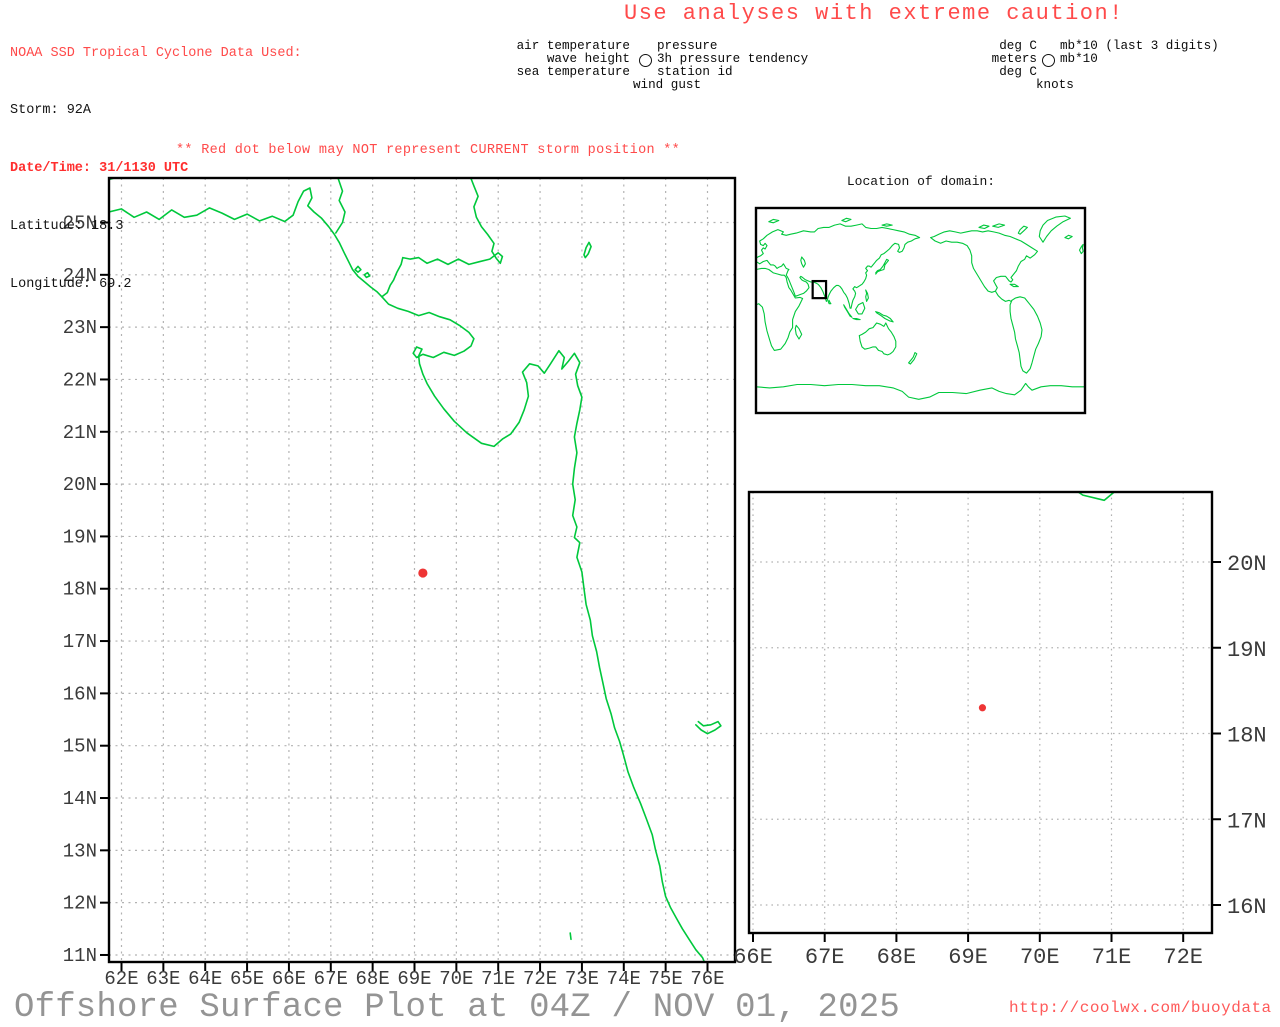 This screenshot has width=1280, height=1027. I want to click on legend-wind-gust: wind gust, so click(667, 85).